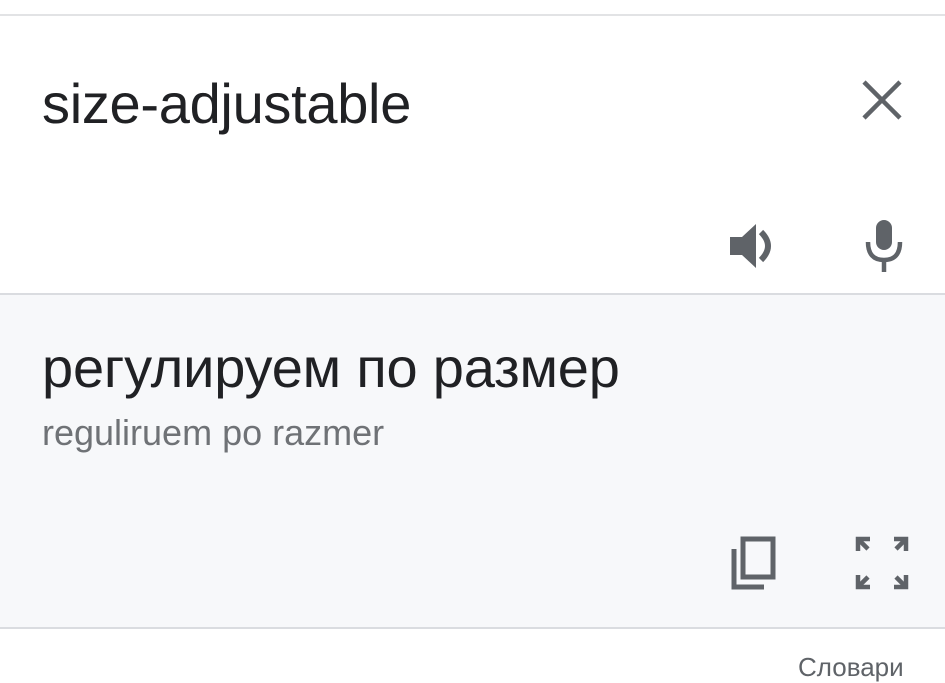  Describe the element at coordinates (750, 246) in the screenshot. I see `speaker-icon` at that location.